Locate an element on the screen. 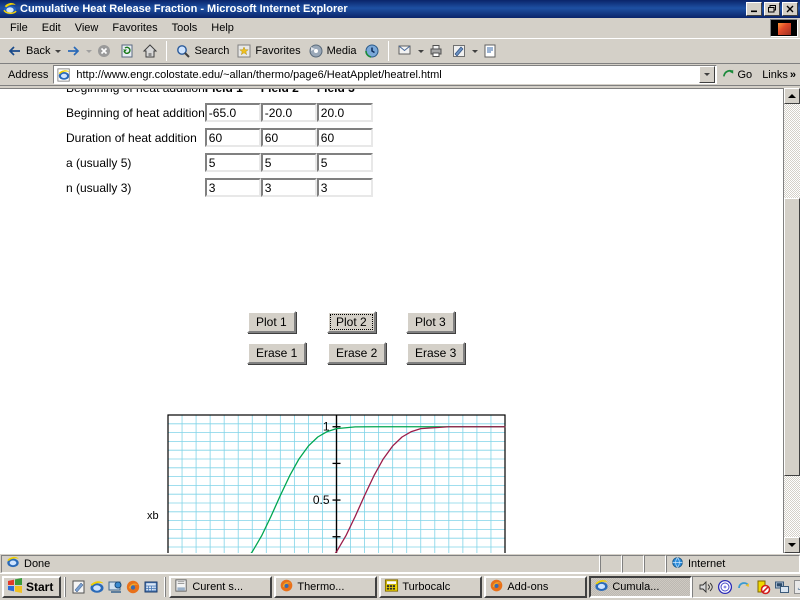  erase-1-button: Erase 1 is located at coordinates (277, 353).